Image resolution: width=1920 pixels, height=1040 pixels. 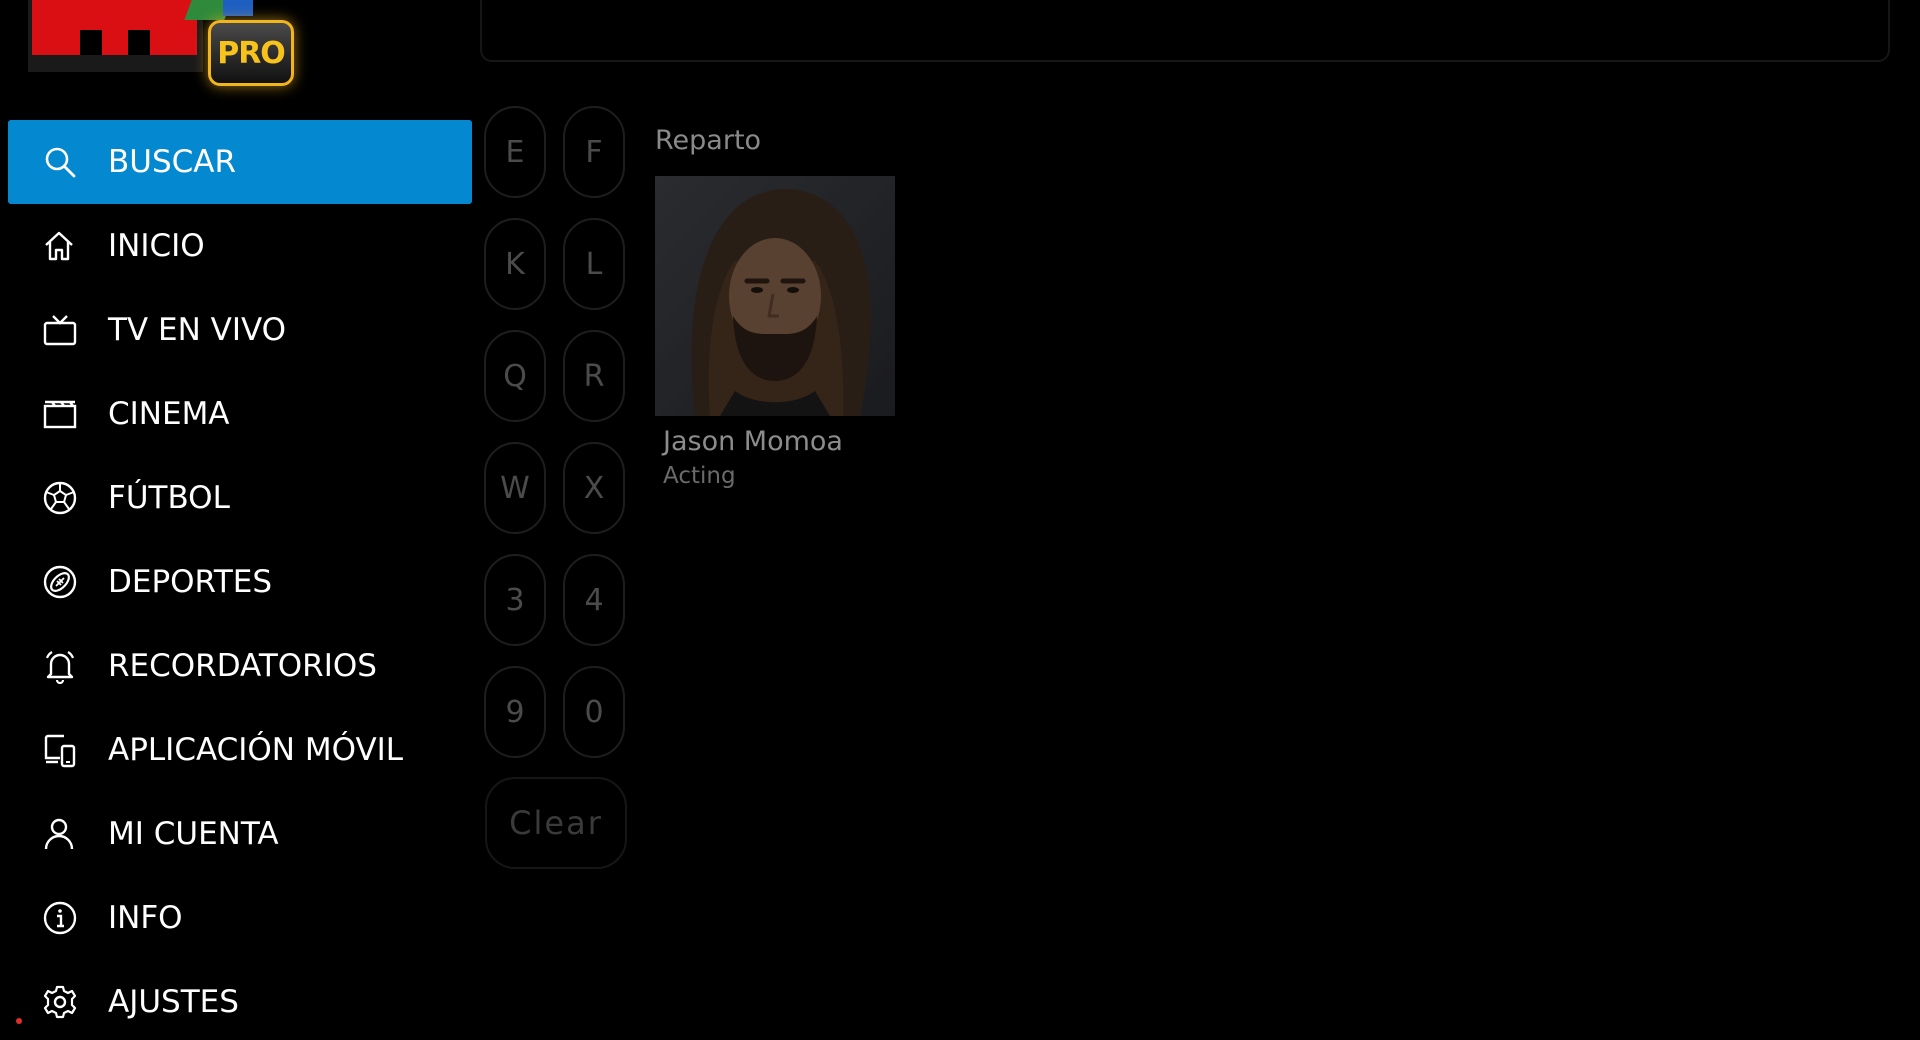 I want to click on sidebar-item-deportes: DEPORTES, so click(x=240, y=582).